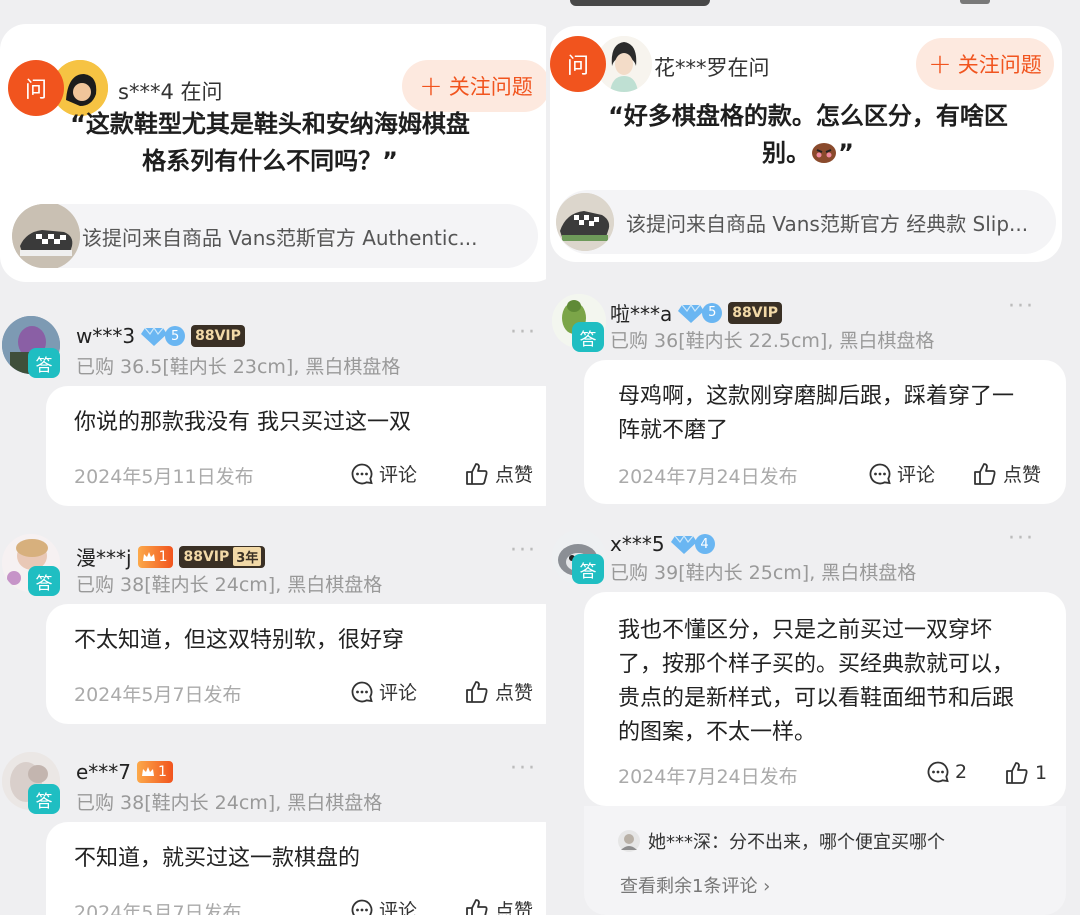 The width and height of the screenshot is (1080, 915). What do you see at coordinates (1025, 773) in the screenshot?
I see `like-button: 1` at bounding box center [1025, 773].